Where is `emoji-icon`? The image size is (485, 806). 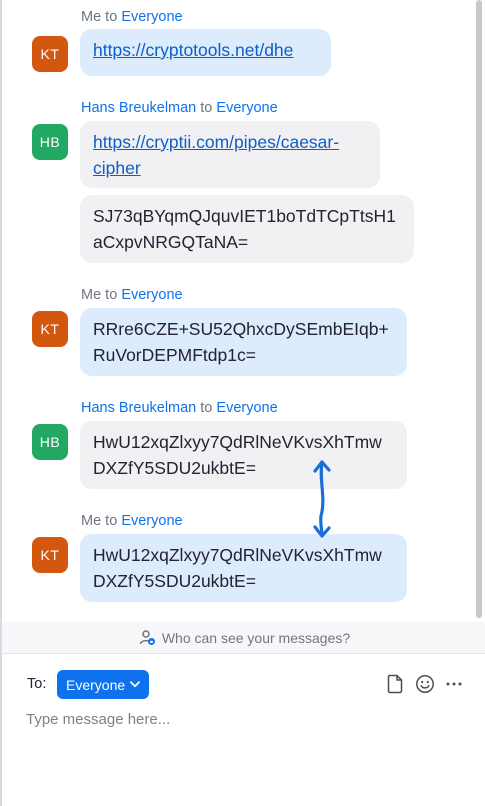
emoji-icon is located at coordinates (425, 684).